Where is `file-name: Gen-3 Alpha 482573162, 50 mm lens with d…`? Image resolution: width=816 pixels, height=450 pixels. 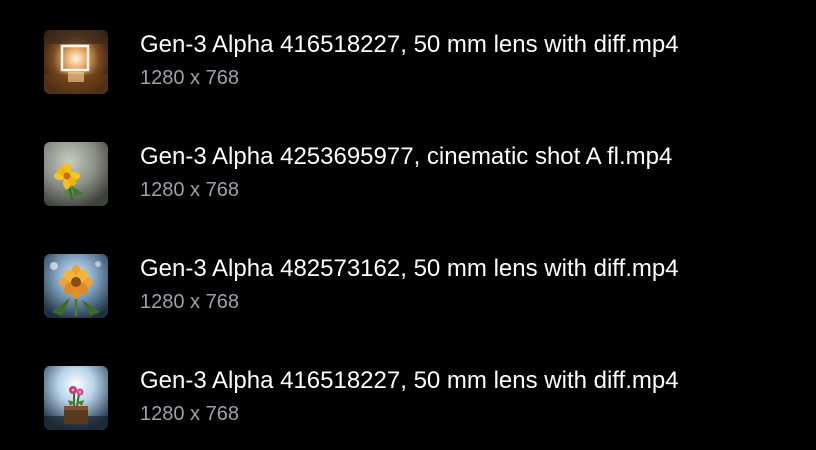 file-name: Gen-3 Alpha 482573162, 50 mm lens with d… is located at coordinates (409, 268).